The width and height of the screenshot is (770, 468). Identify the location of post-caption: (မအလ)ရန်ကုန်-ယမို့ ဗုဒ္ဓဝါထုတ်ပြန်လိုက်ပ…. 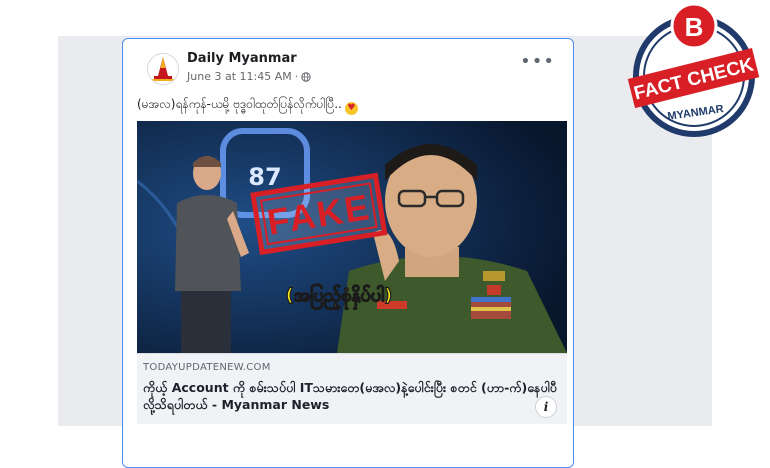
(347, 105).